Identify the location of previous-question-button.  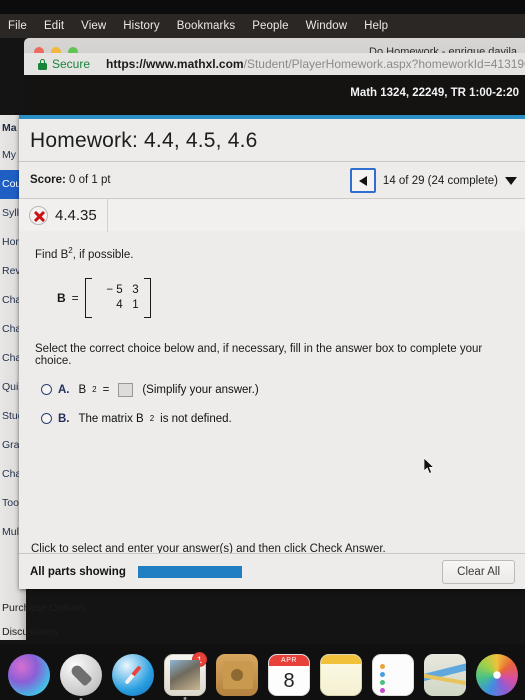
(362, 180).